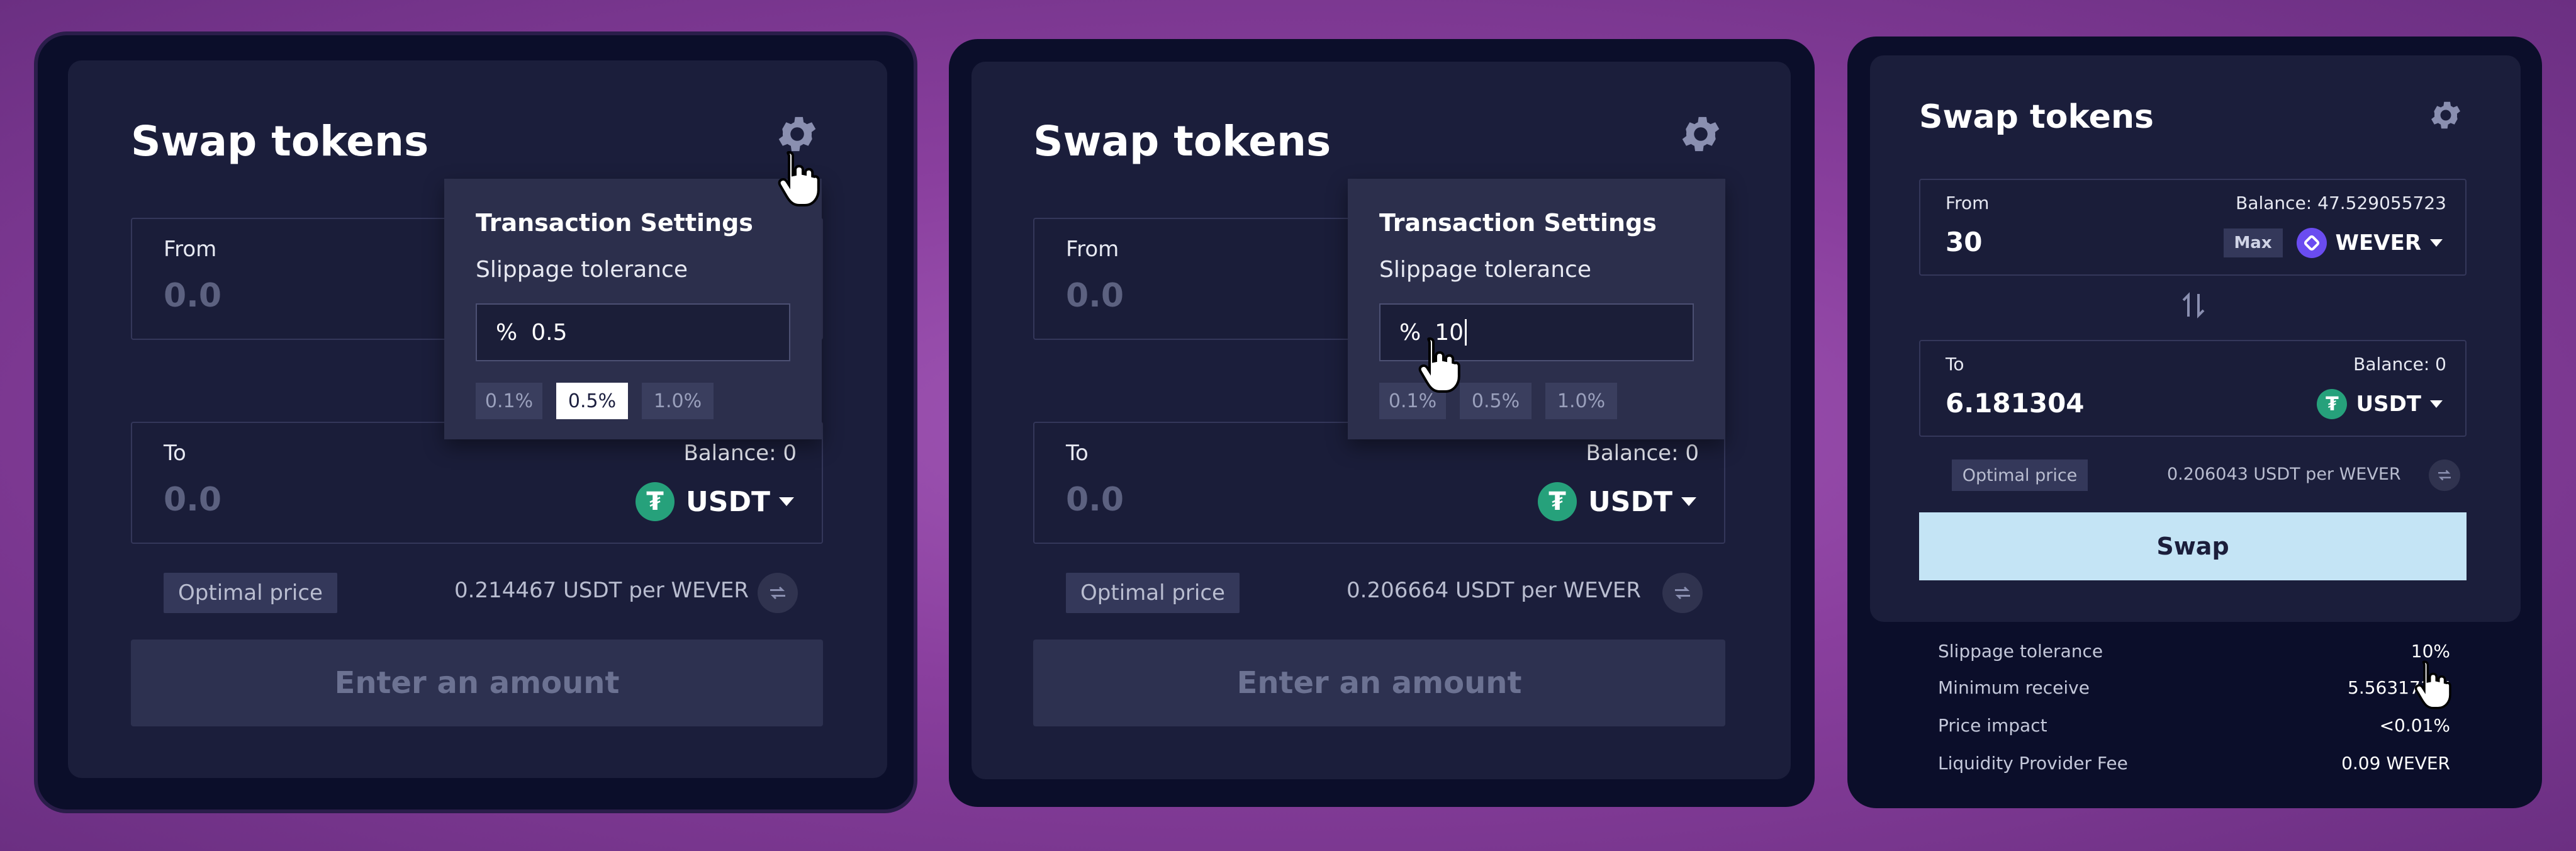  What do you see at coordinates (507, 332) in the screenshot?
I see `percent-symbol: %` at bounding box center [507, 332].